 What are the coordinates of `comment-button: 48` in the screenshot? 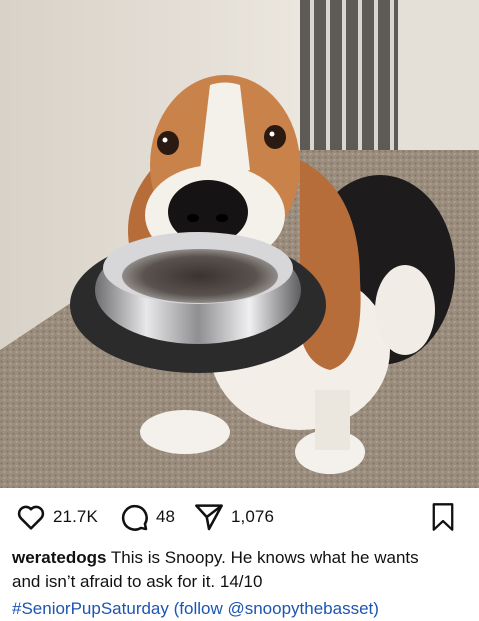 It's located at (146, 517).